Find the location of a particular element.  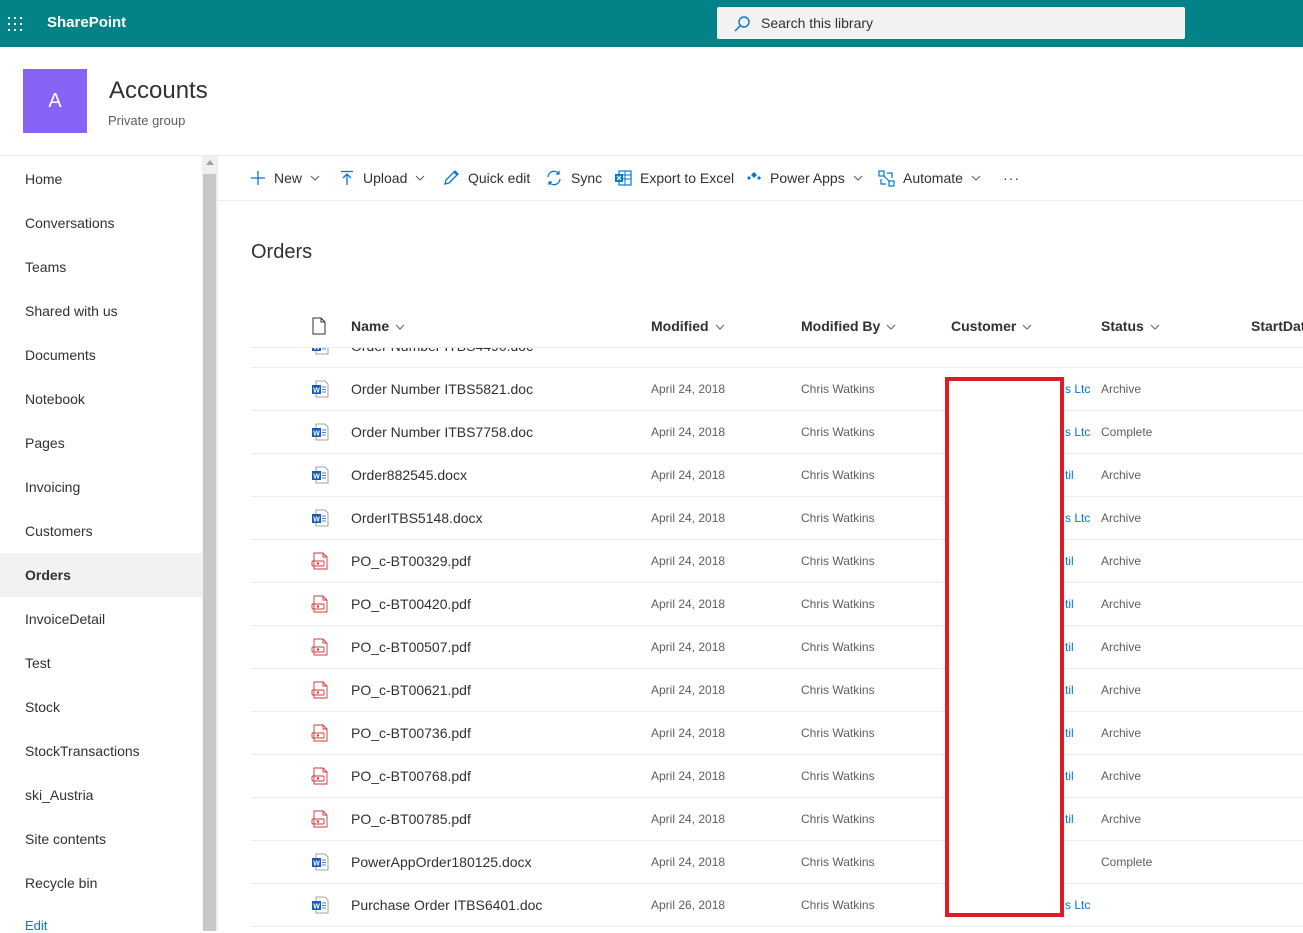

nav-item-site-contents: Site contents is located at coordinates (101, 839).